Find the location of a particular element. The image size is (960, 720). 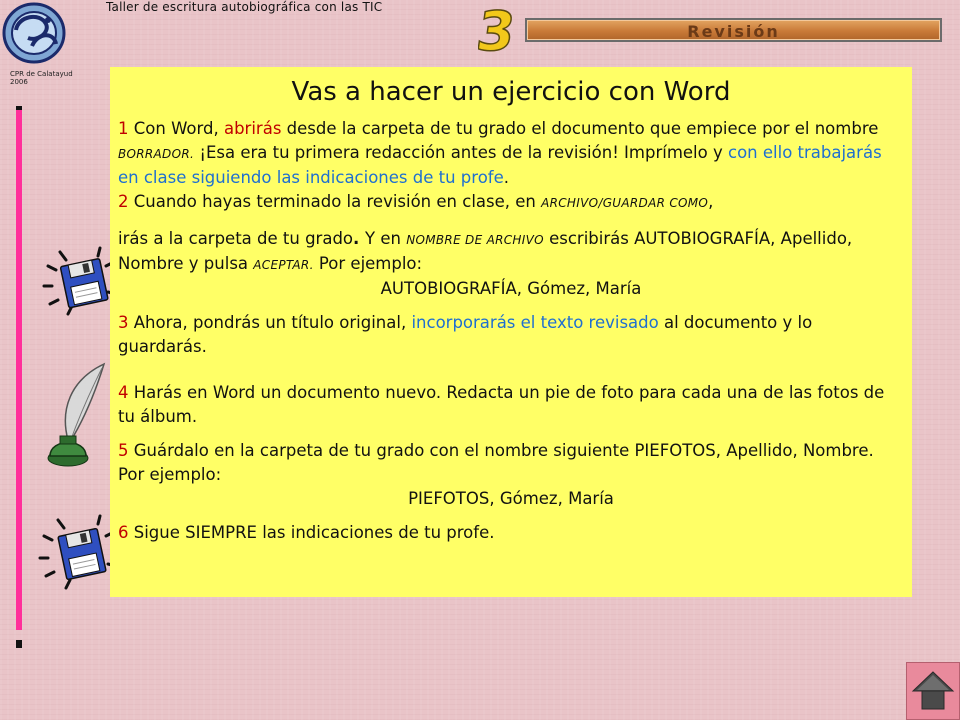

step-number: 4 is located at coordinates (126, 392).